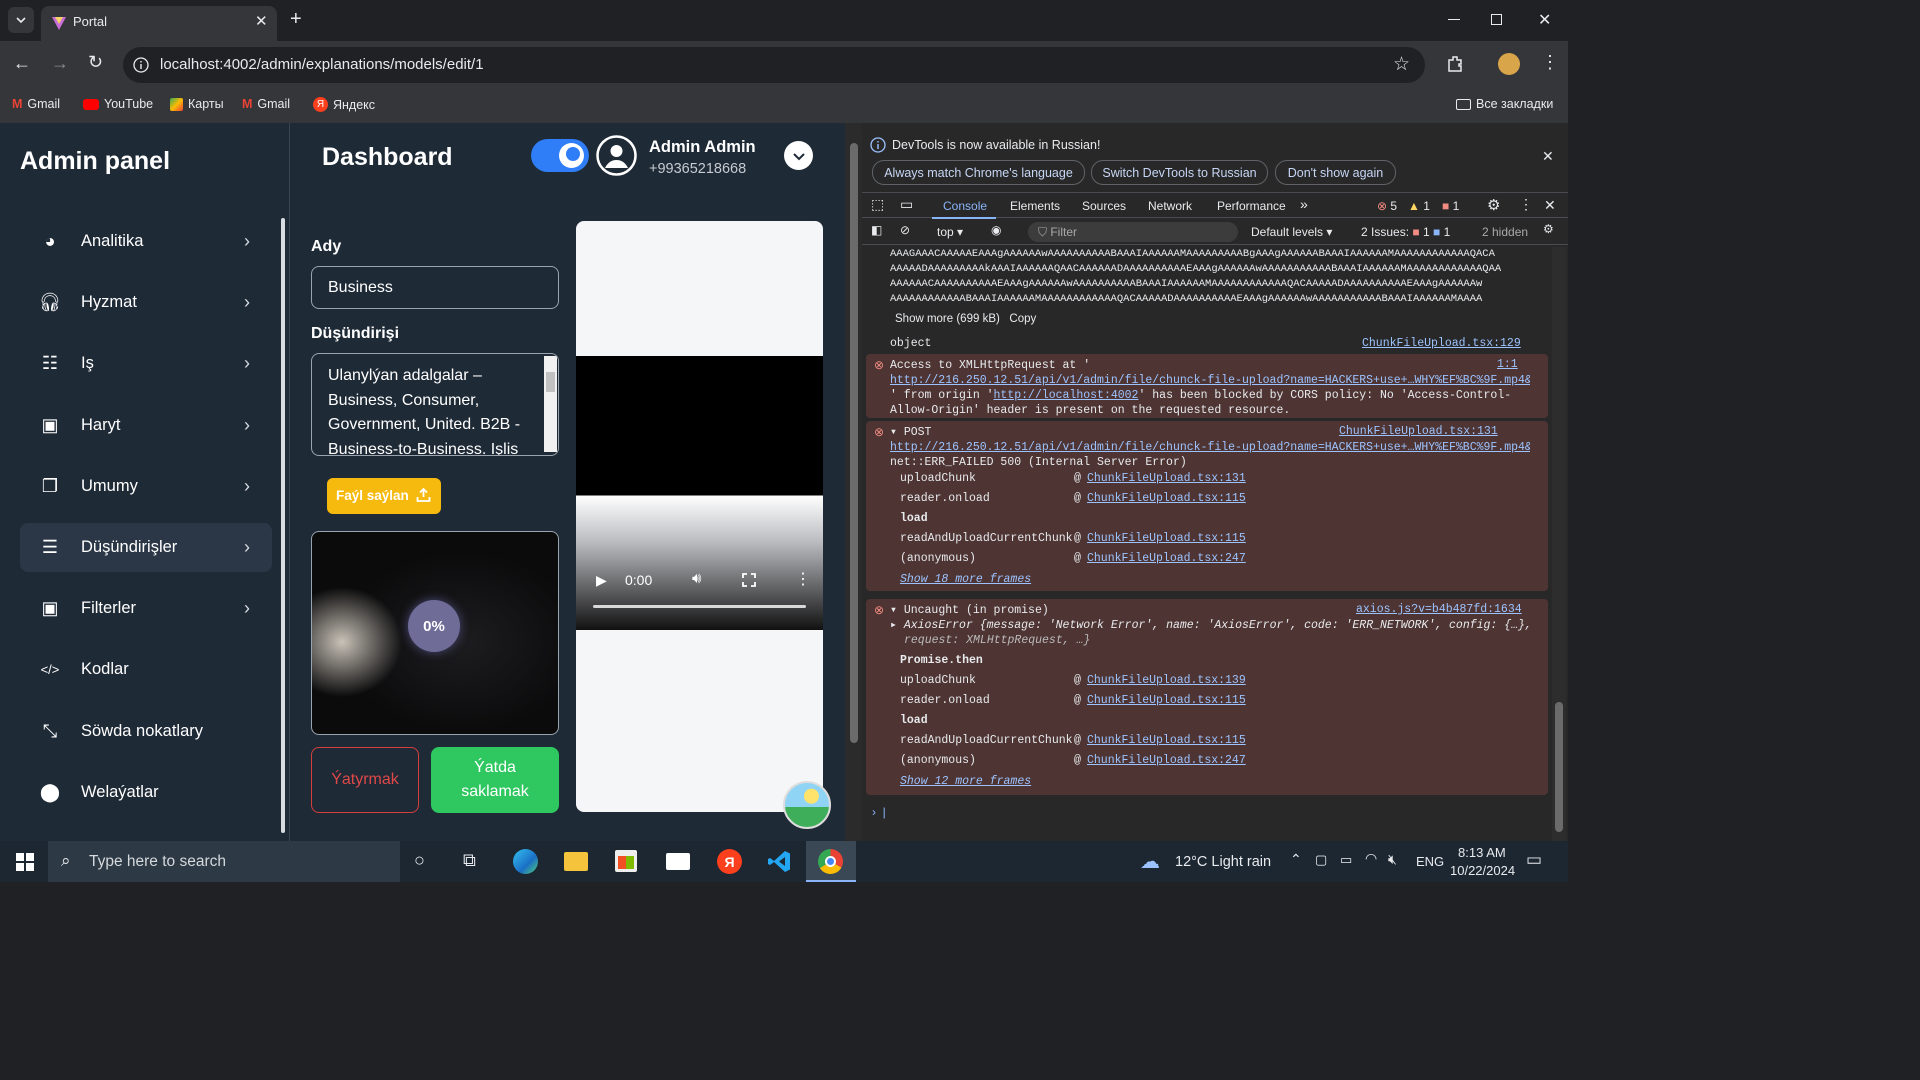 The width and height of the screenshot is (1920, 1080). Describe the element at coordinates (36, 104) in the screenshot. I see `bookmark-gmail: M Gmail` at that location.